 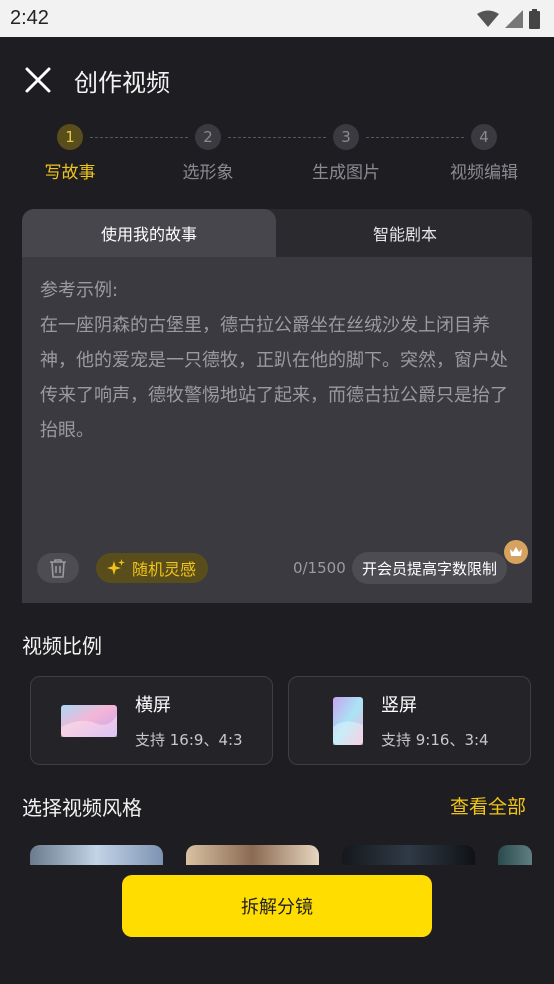 I want to click on step-label: 生成图片, so click(x=346, y=173).